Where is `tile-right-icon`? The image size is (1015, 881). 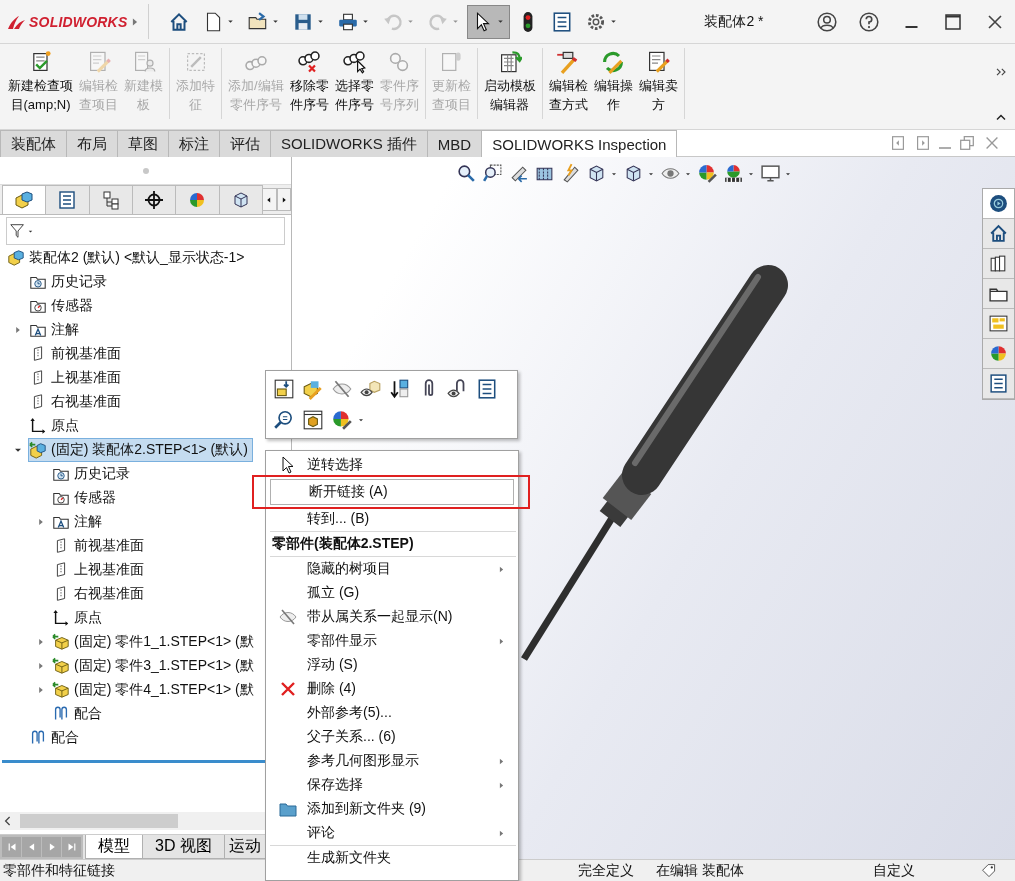 tile-right-icon is located at coordinates (923, 143).